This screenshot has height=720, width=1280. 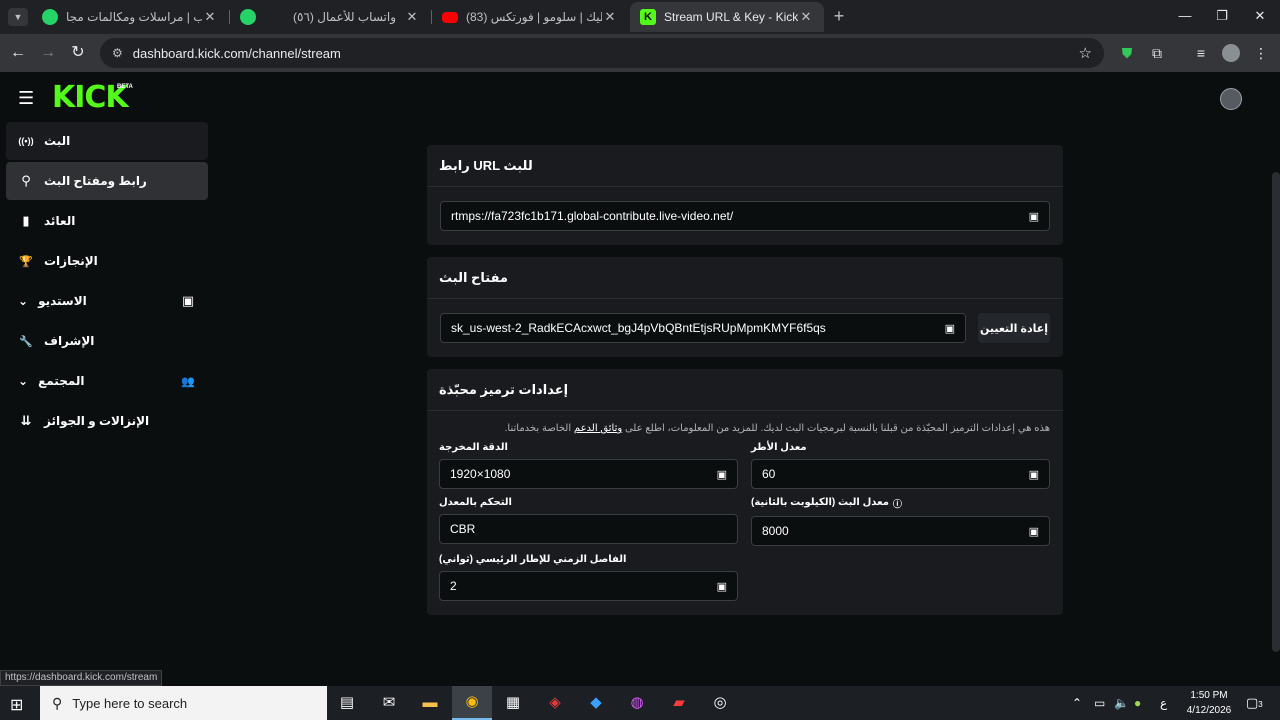 What do you see at coordinates (450, 17) in the screenshot?
I see `youtube-icon` at bounding box center [450, 17].